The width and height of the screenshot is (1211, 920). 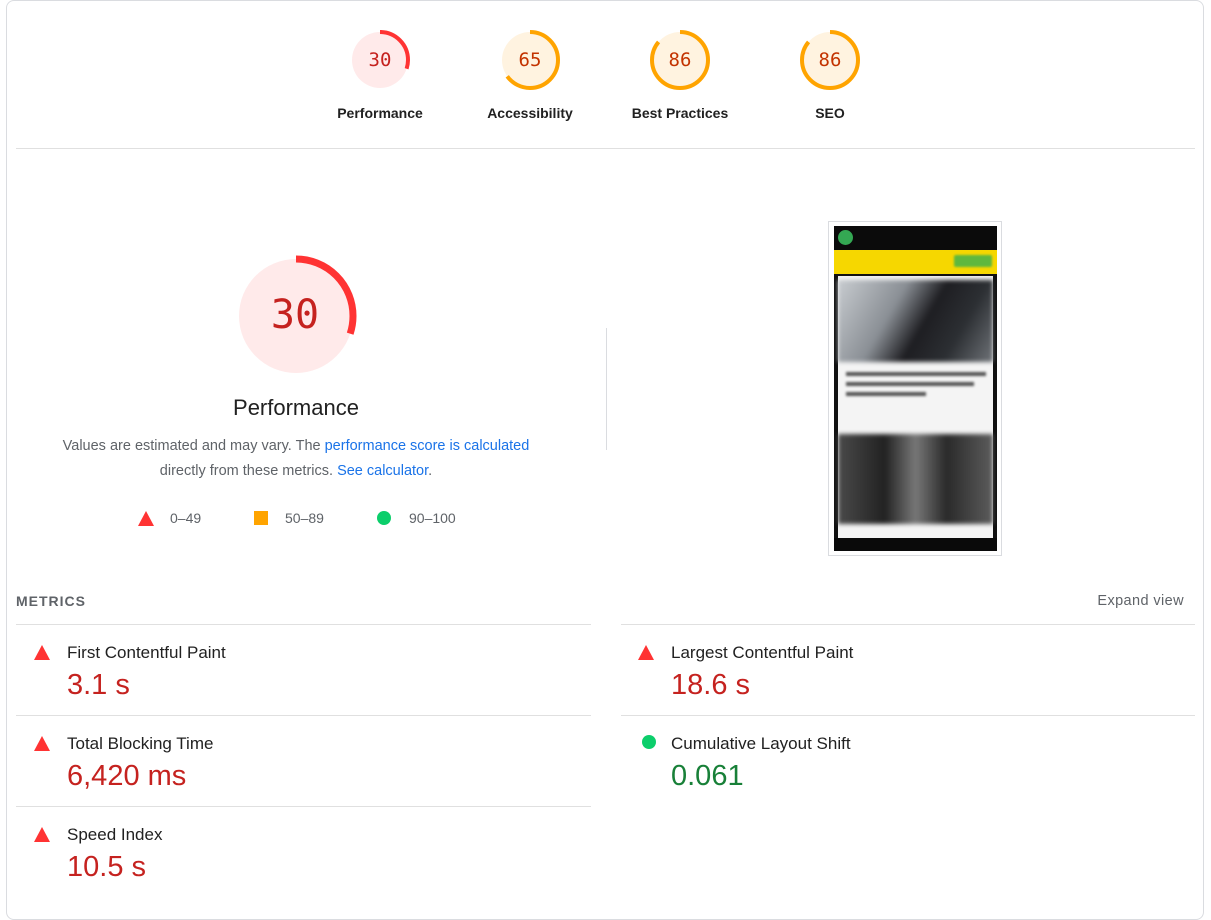 I want to click on gauge-performance: 30 Performance, so click(x=380, y=75).